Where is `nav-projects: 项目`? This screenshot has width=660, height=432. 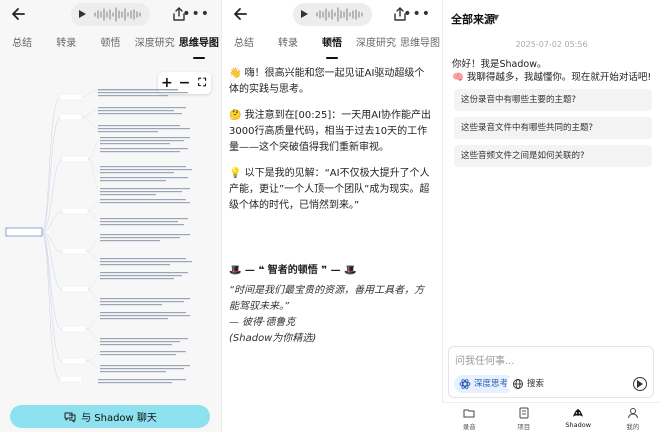
nav-projects: 项目 is located at coordinates (524, 417).